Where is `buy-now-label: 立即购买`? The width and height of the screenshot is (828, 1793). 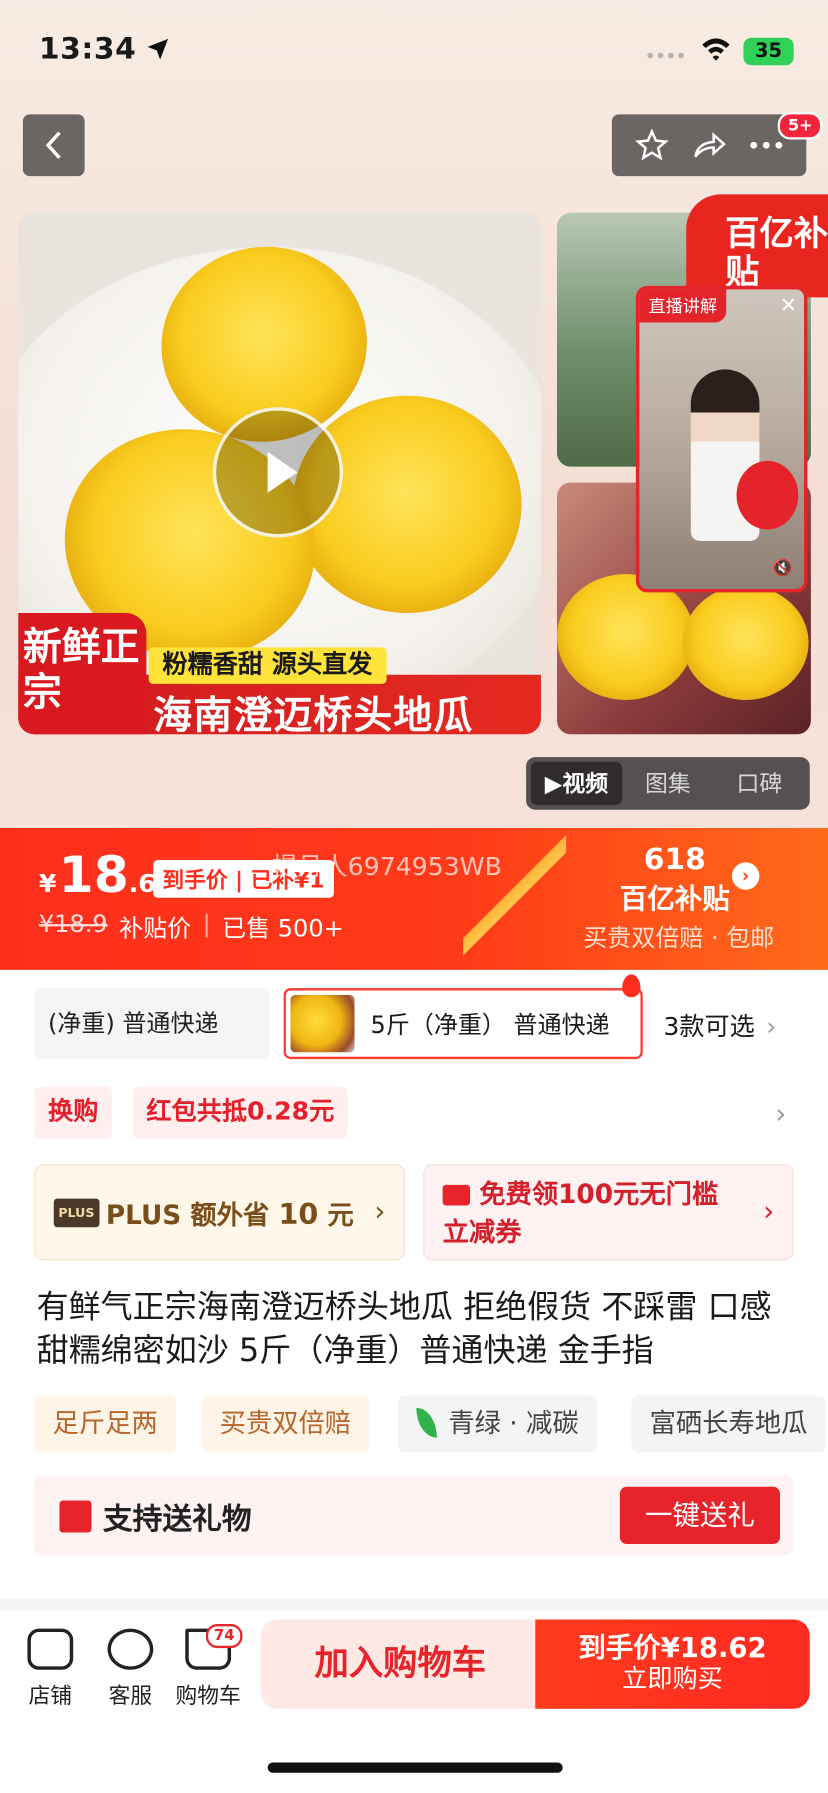
buy-now-label: 立即购买 is located at coordinates (672, 1679).